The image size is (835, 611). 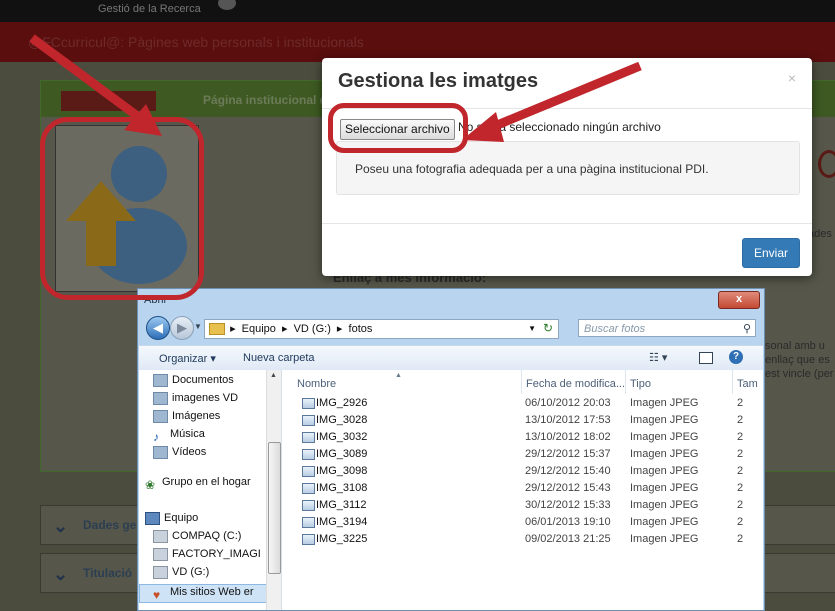 I want to click on file-date: 29/12/2012 15:40, so click(x=568, y=471).